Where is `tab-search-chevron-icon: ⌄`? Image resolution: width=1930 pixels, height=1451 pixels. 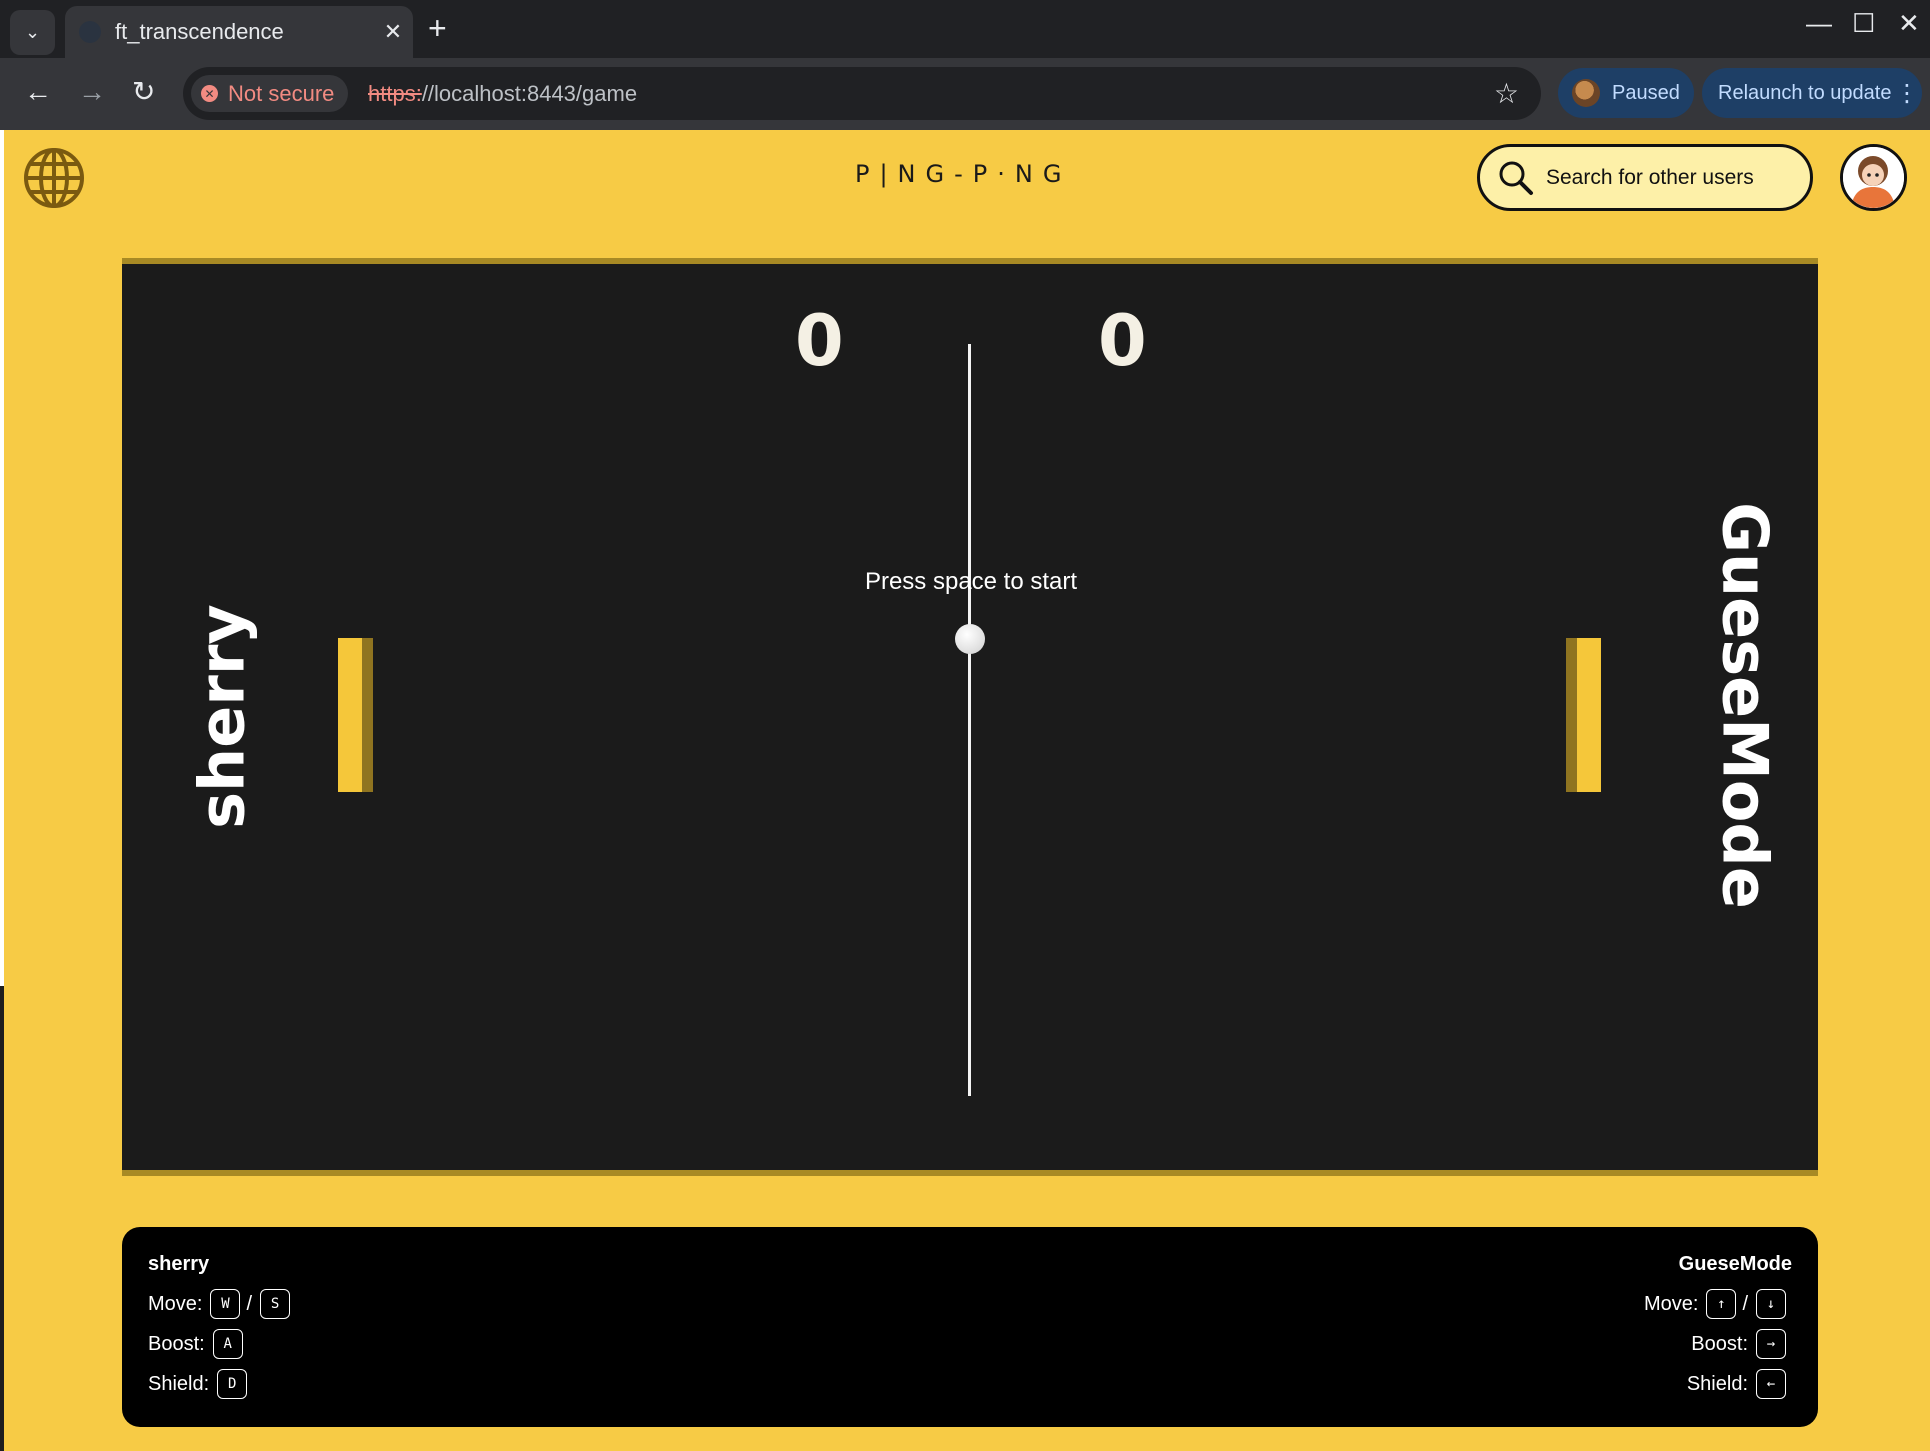 tab-search-chevron-icon: ⌄ is located at coordinates (32, 32).